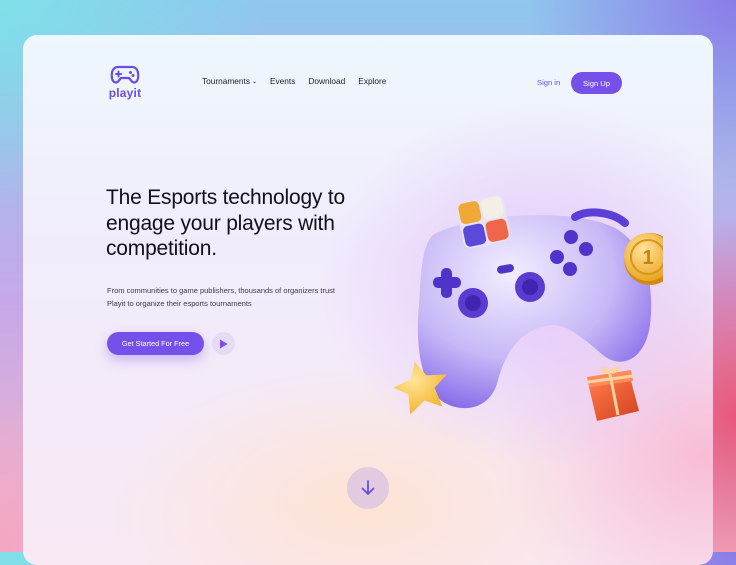 The width and height of the screenshot is (736, 565). I want to click on nav-item-download: Download, so click(326, 81).